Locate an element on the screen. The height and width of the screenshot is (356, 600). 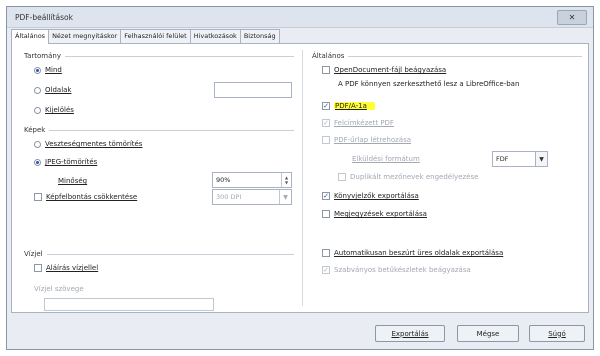
export-bookmarks-label: Könyvjelzők exportálása is located at coordinates (376, 196).